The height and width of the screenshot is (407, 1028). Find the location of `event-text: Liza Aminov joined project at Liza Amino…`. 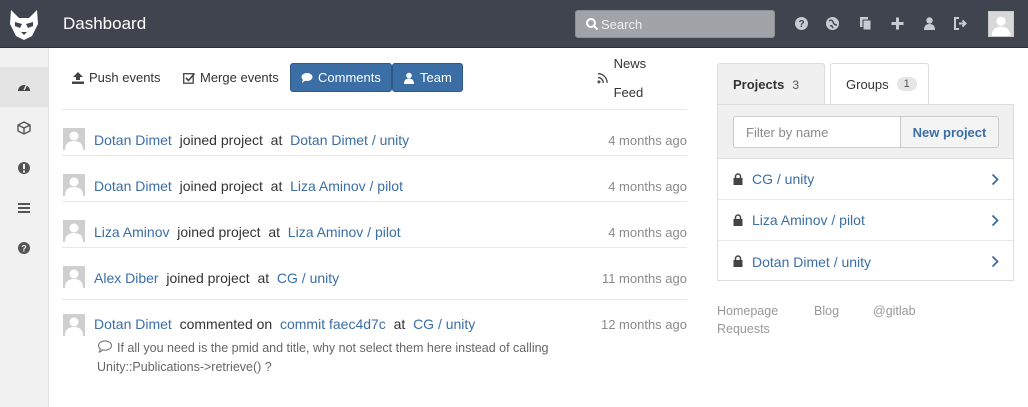

event-text: Liza Aminov joined project at Liza Amino… is located at coordinates (247, 232).